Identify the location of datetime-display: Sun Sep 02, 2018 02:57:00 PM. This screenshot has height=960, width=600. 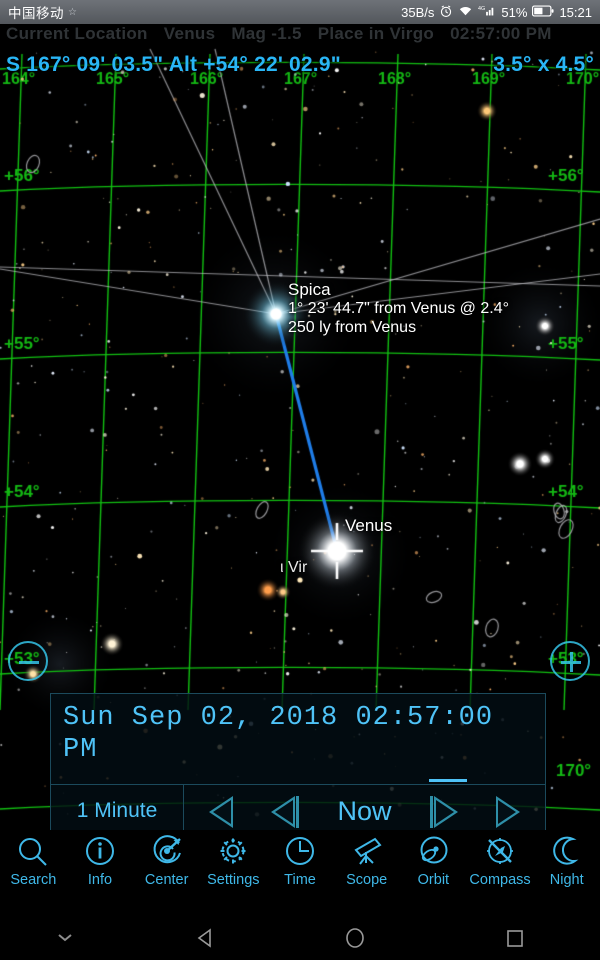
(298, 730).